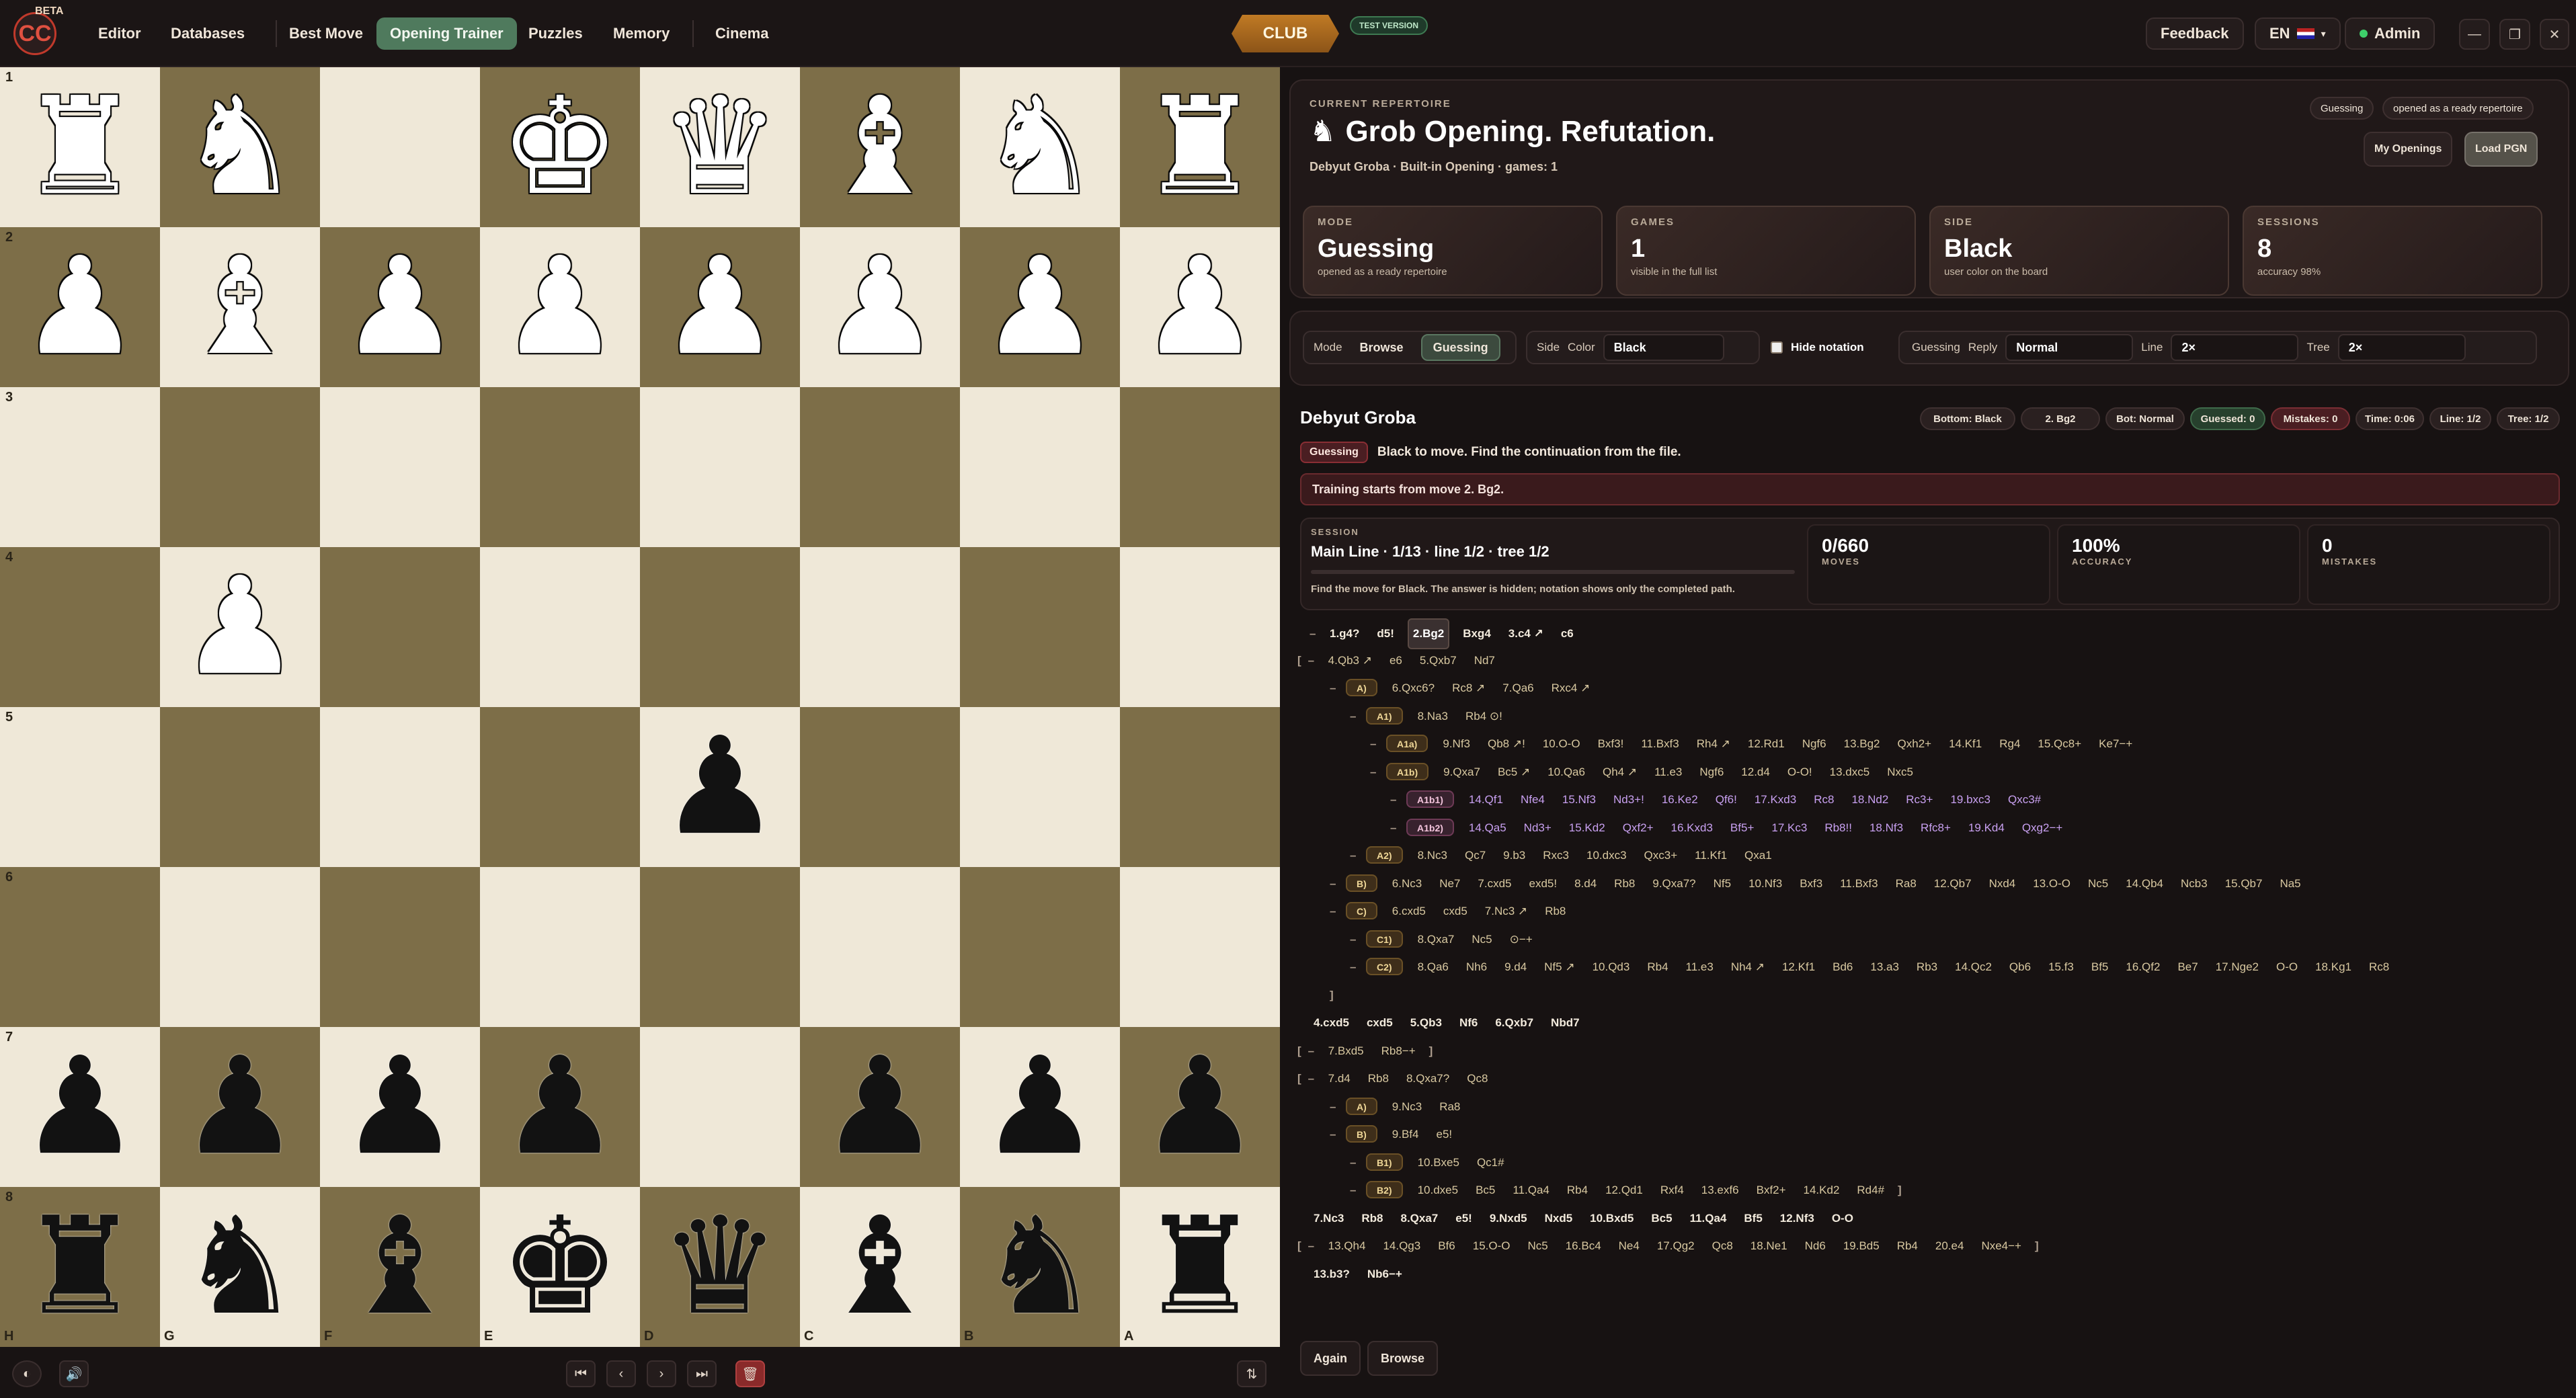 This screenshot has width=2576, height=1398. I want to click on white-knight-icon: ♞, so click(239, 147).